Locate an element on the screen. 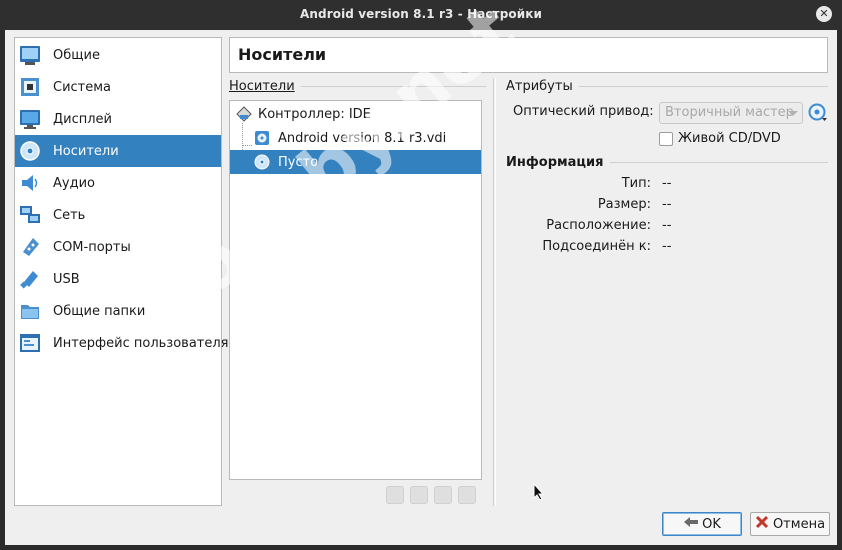 This screenshot has height=550, width=842. sidebar-item-label: USB is located at coordinates (66, 279).